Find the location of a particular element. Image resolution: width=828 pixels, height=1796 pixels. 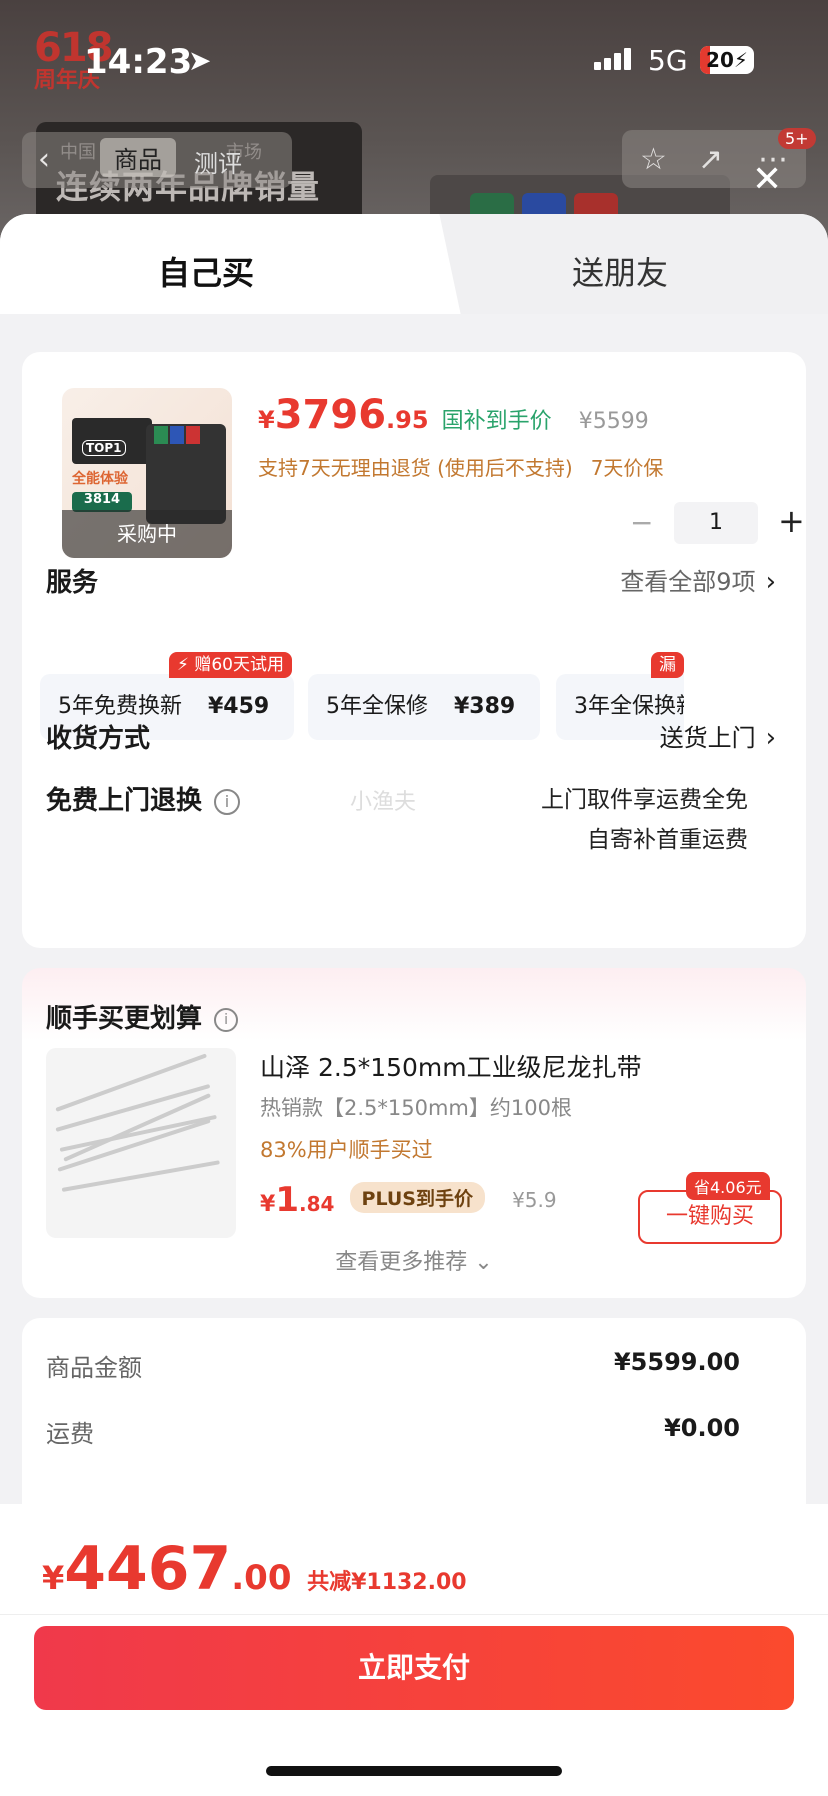

plus-price-tag: PLUS到手价 is located at coordinates (417, 1197).